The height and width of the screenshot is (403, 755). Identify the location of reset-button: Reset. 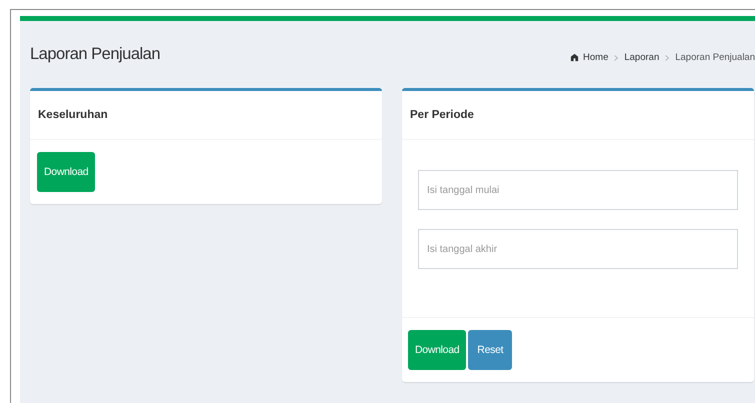
(490, 350).